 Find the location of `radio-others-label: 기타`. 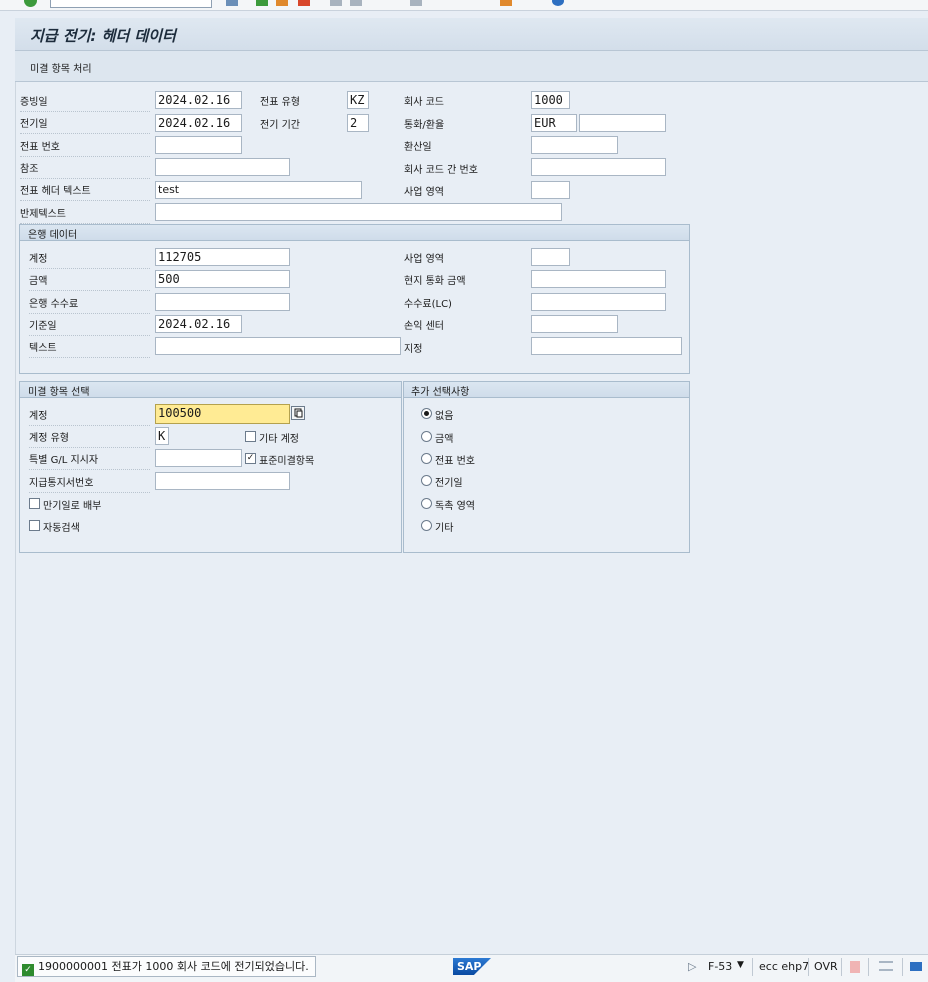

radio-others-label: 기타 is located at coordinates (444, 528).